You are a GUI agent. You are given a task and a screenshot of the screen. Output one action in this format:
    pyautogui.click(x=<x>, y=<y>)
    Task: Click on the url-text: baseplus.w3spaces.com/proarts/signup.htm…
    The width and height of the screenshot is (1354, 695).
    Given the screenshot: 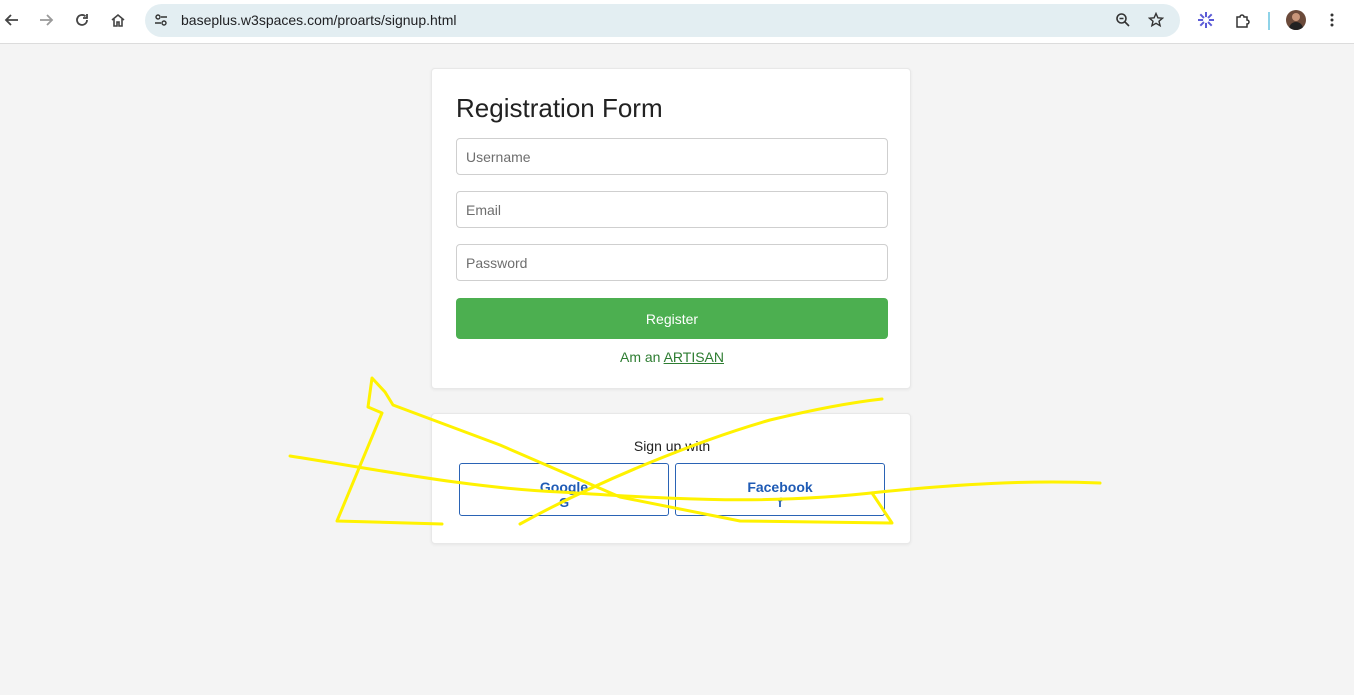 What is the action you would take?
    pyautogui.click(x=318, y=20)
    